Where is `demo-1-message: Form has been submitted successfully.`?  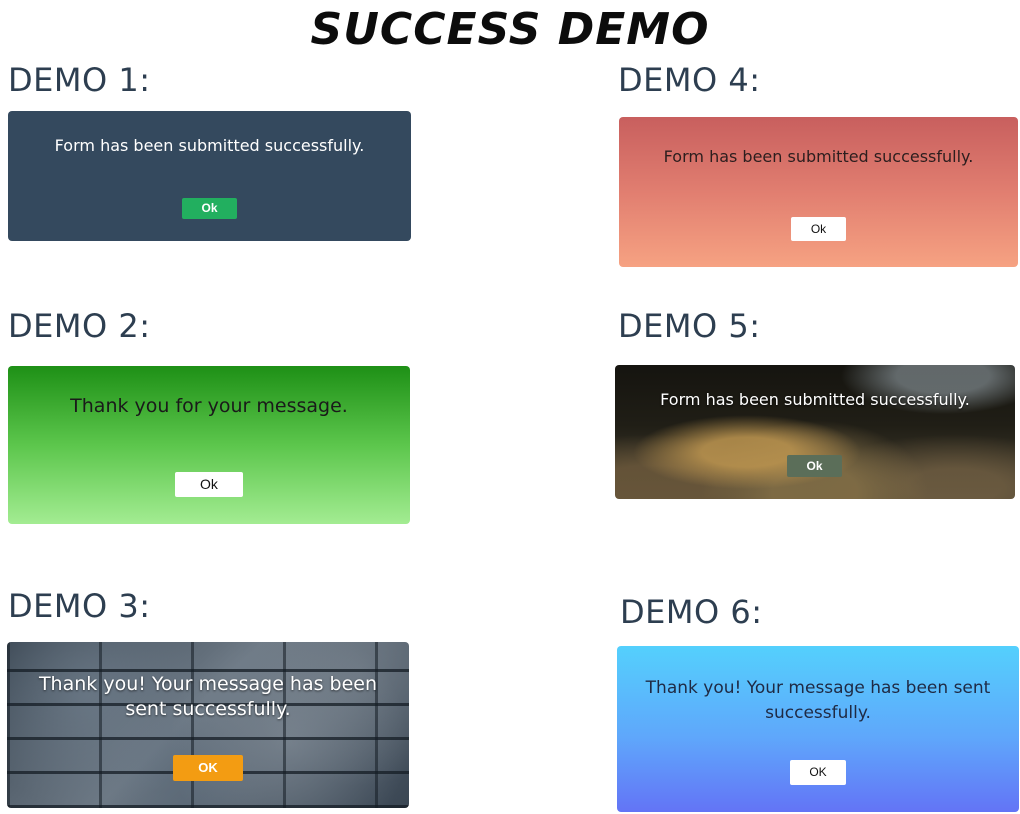 demo-1-message: Form has been submitted successfully. is located at coordinates (209, 145).